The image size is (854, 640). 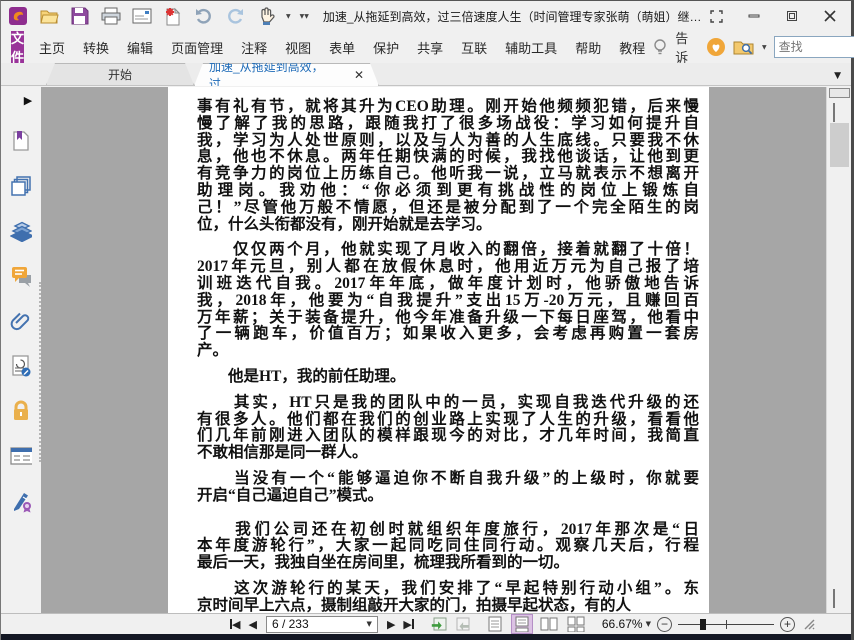 What do you see at coordinates (495, 624) in the screenshot?
I see `single-page-layout-icon` at bounding box center [495, 624].